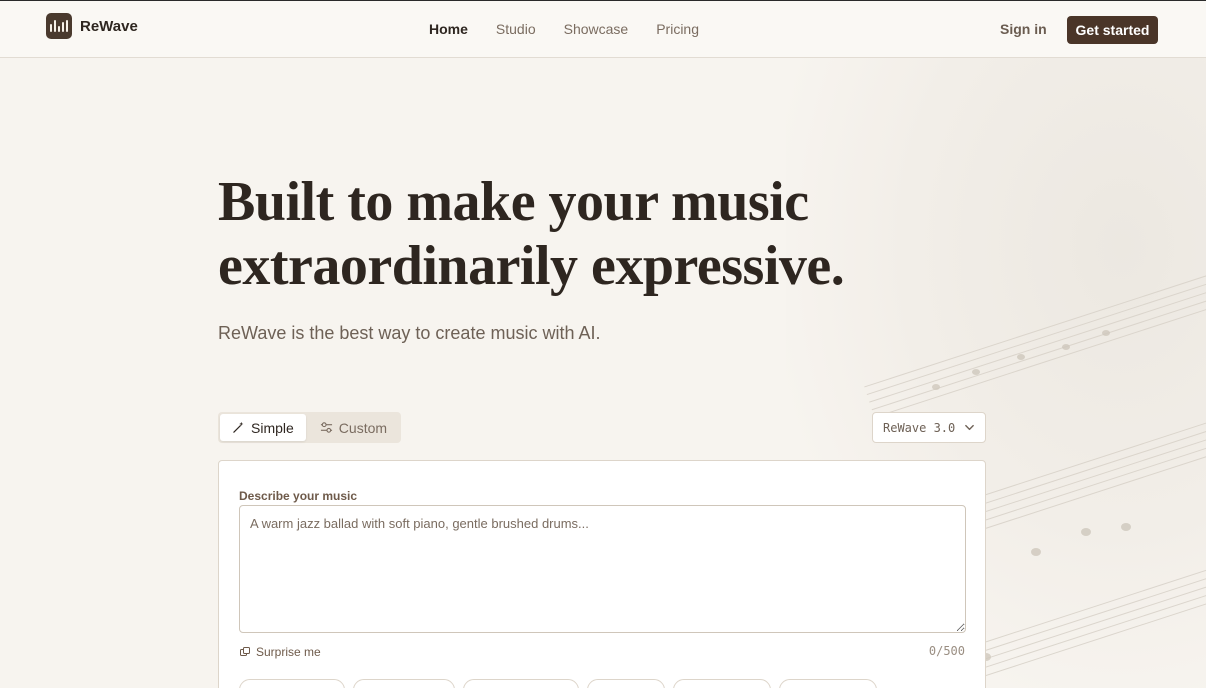 This screenshot has height=688, width=1206. I want to click on magic-wand-icon, so click(238, 427).